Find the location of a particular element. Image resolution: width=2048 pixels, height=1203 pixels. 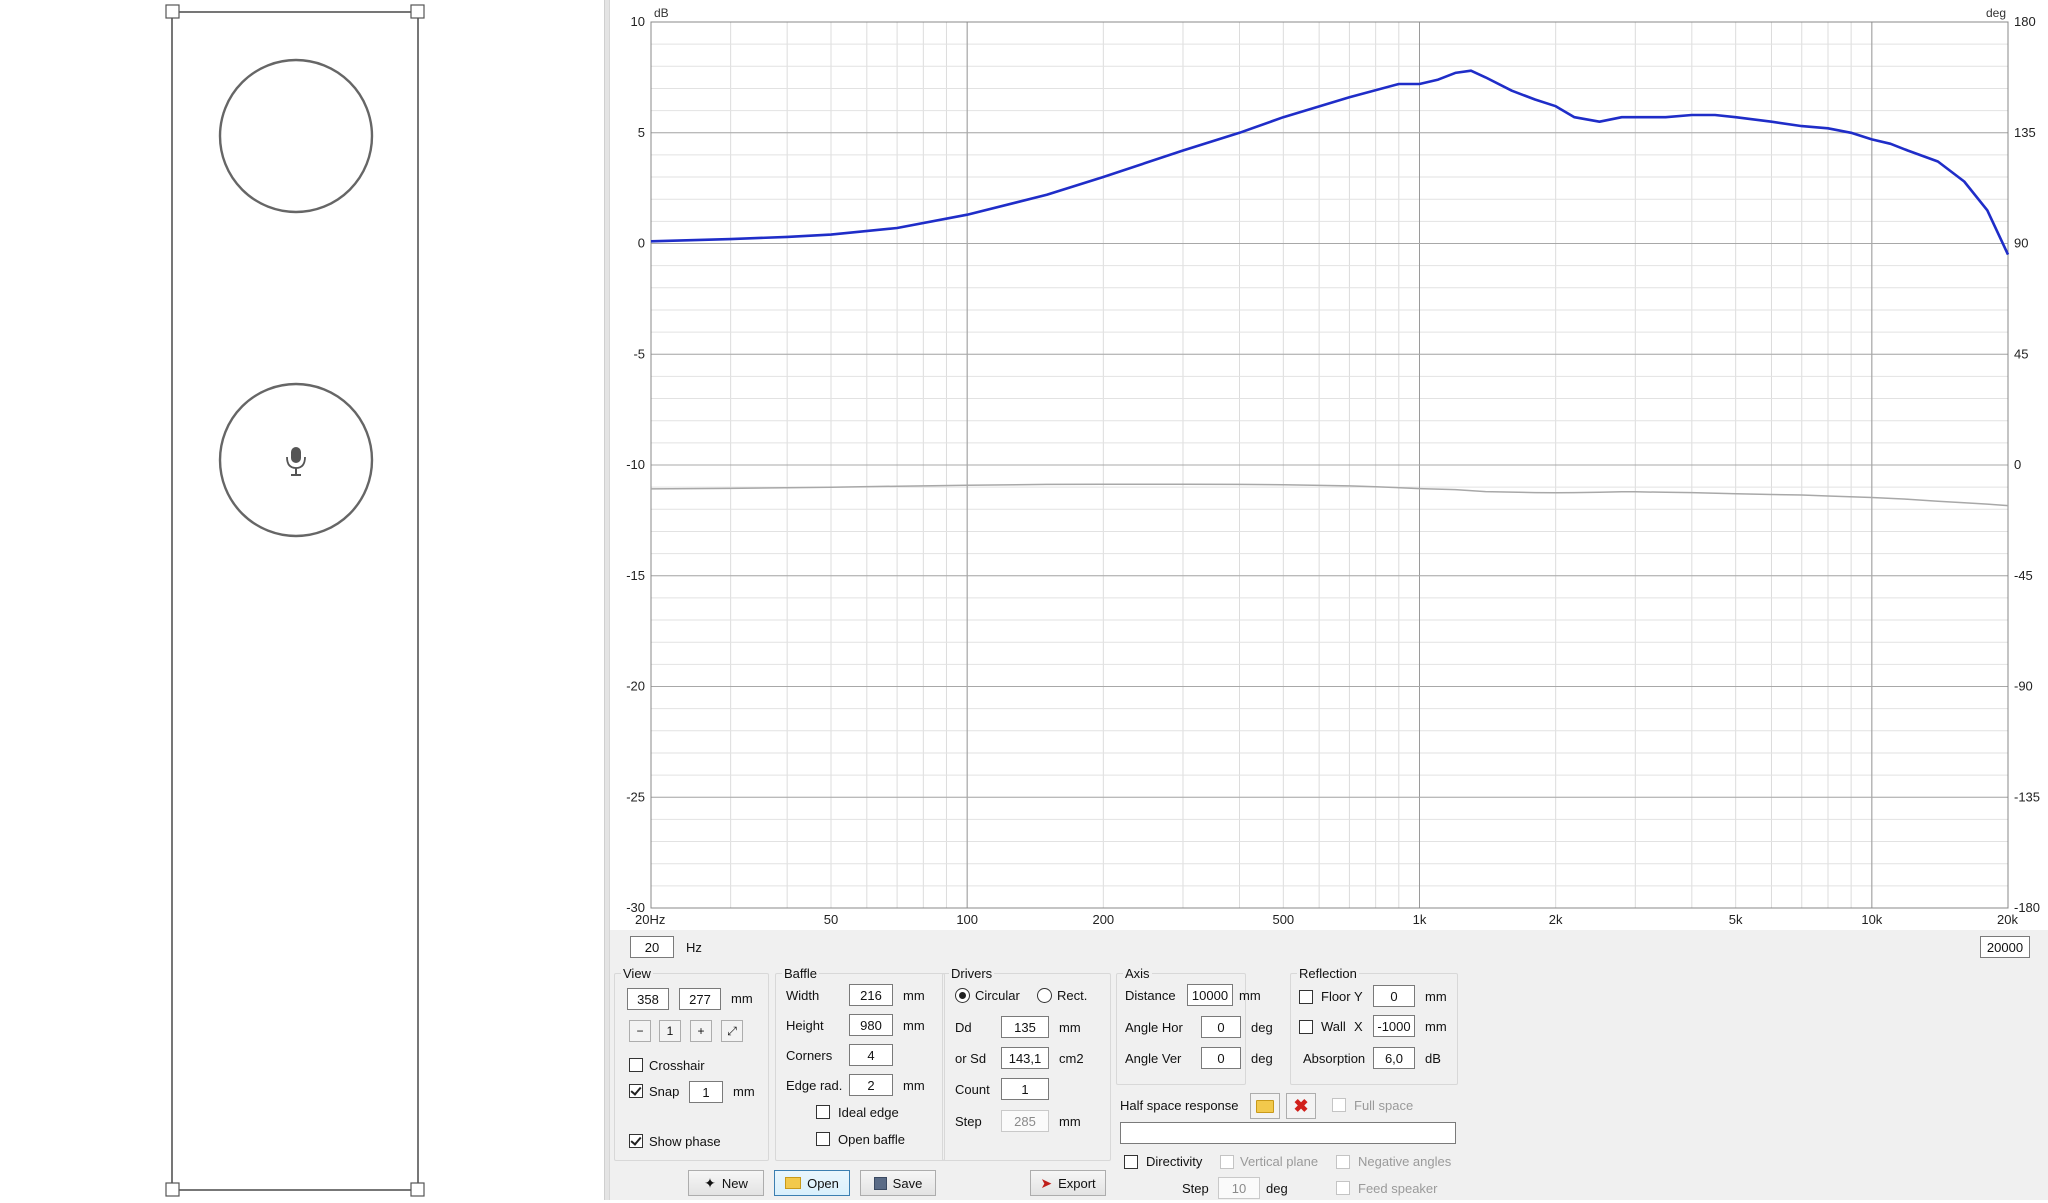

step-unit: mm is located at coordinates (1070, 1121).